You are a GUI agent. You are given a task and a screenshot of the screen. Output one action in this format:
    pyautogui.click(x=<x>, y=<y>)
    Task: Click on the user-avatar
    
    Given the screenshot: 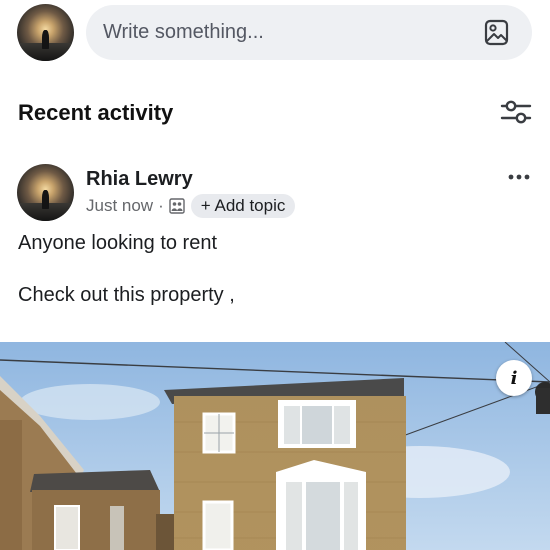 What is the action you would take?
    pyautogui.click(x=45, y=32)
    